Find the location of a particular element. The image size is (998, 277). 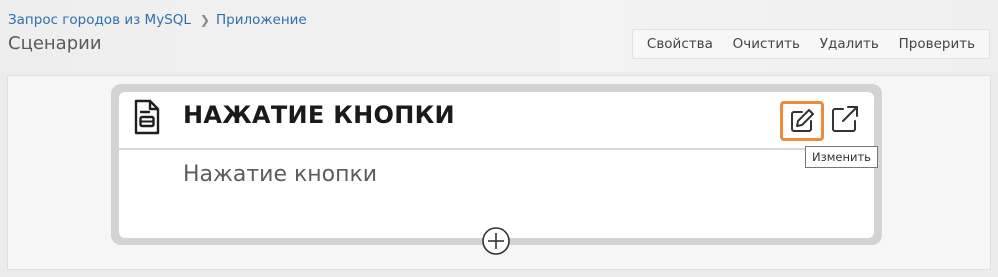

edit-tooltip: Изменить is located at coordinates (841, 157).